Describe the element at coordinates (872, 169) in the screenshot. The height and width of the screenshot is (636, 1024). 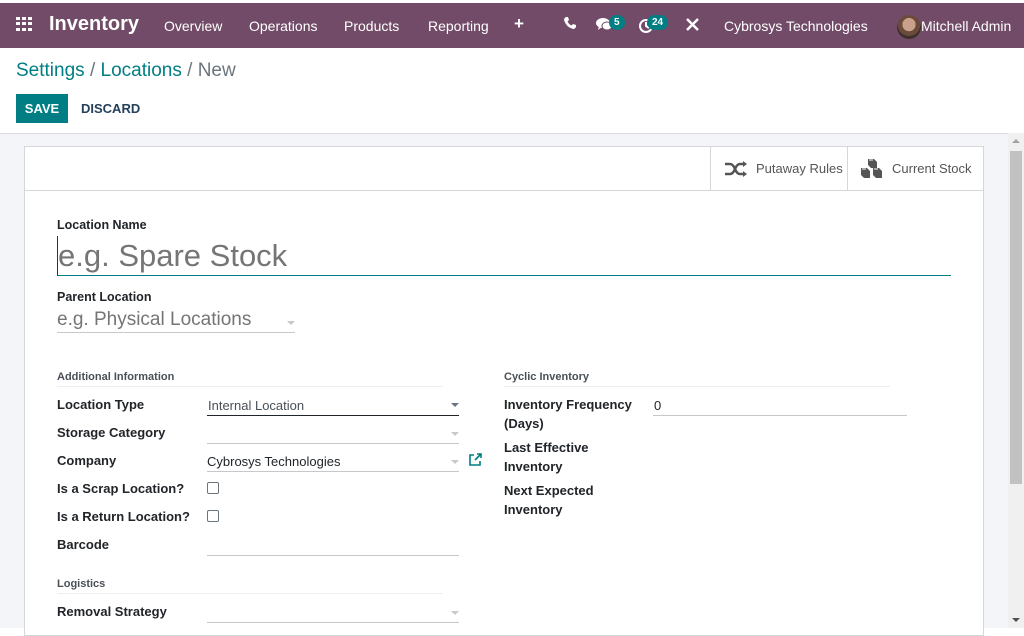
I see `cubes-icon` at that location.